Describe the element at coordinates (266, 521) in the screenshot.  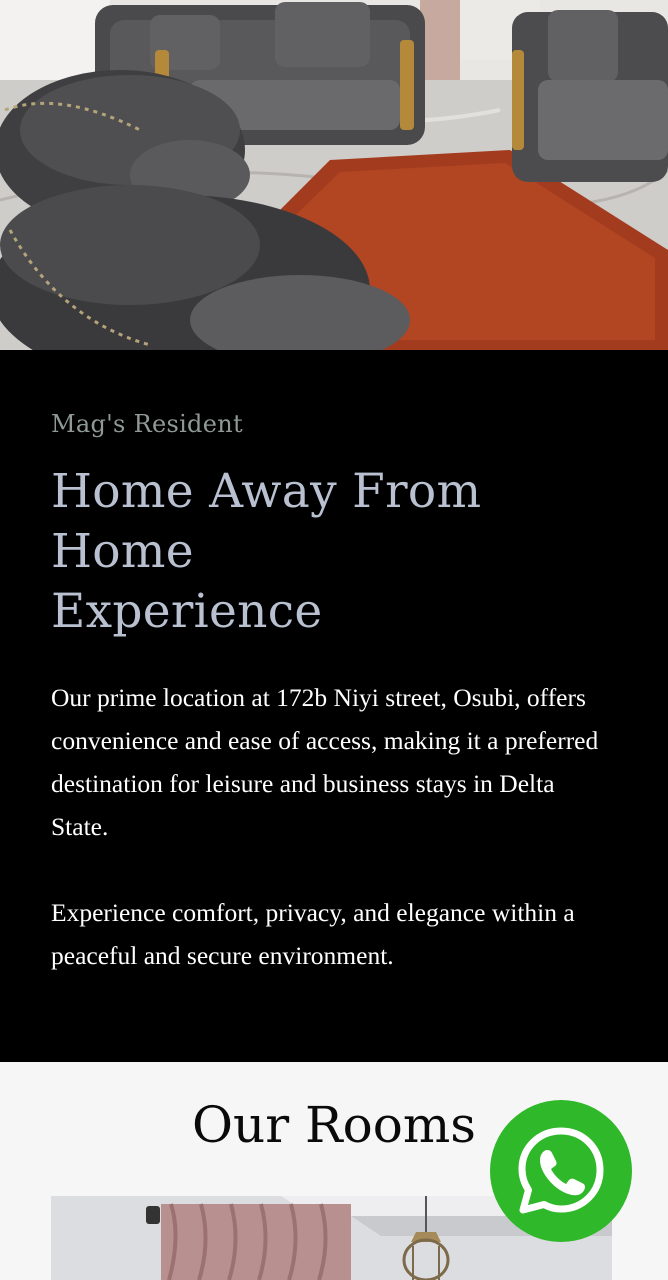
I see `headline-line-1: Home Away From Home` at that location.